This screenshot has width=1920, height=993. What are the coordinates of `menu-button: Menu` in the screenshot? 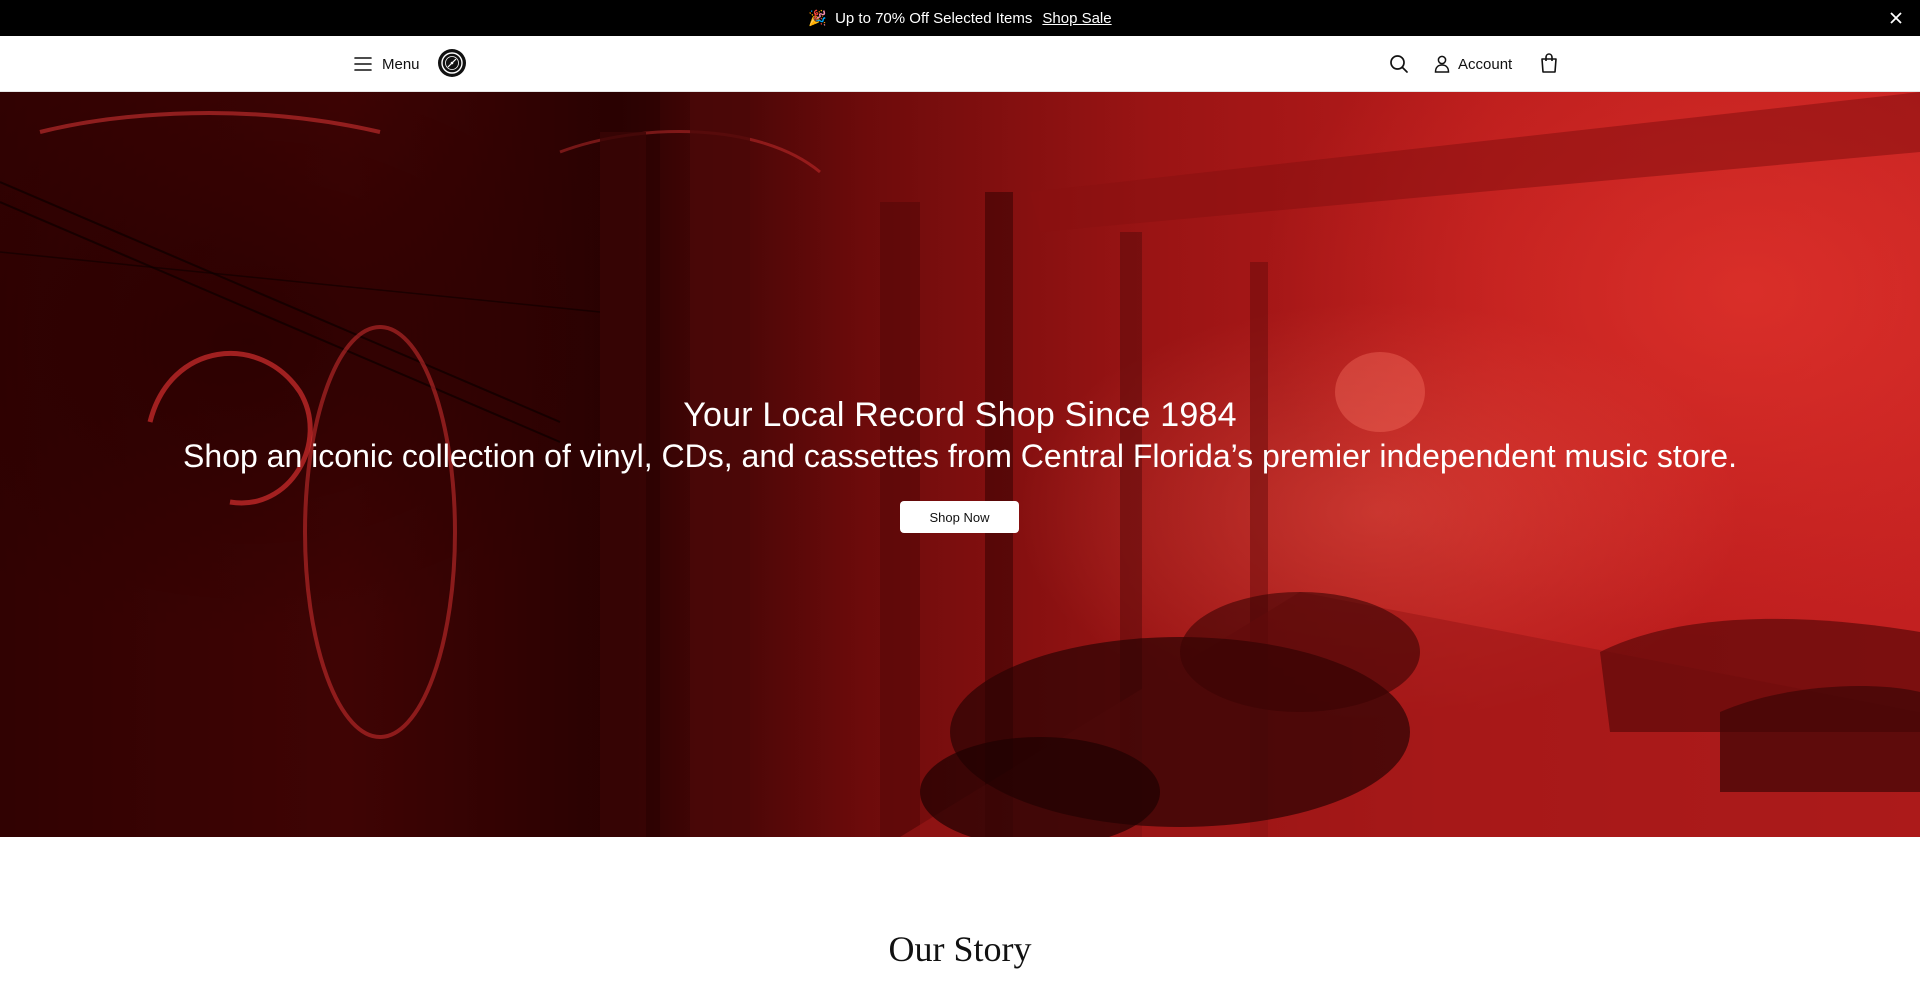 It's located at (387, 64).